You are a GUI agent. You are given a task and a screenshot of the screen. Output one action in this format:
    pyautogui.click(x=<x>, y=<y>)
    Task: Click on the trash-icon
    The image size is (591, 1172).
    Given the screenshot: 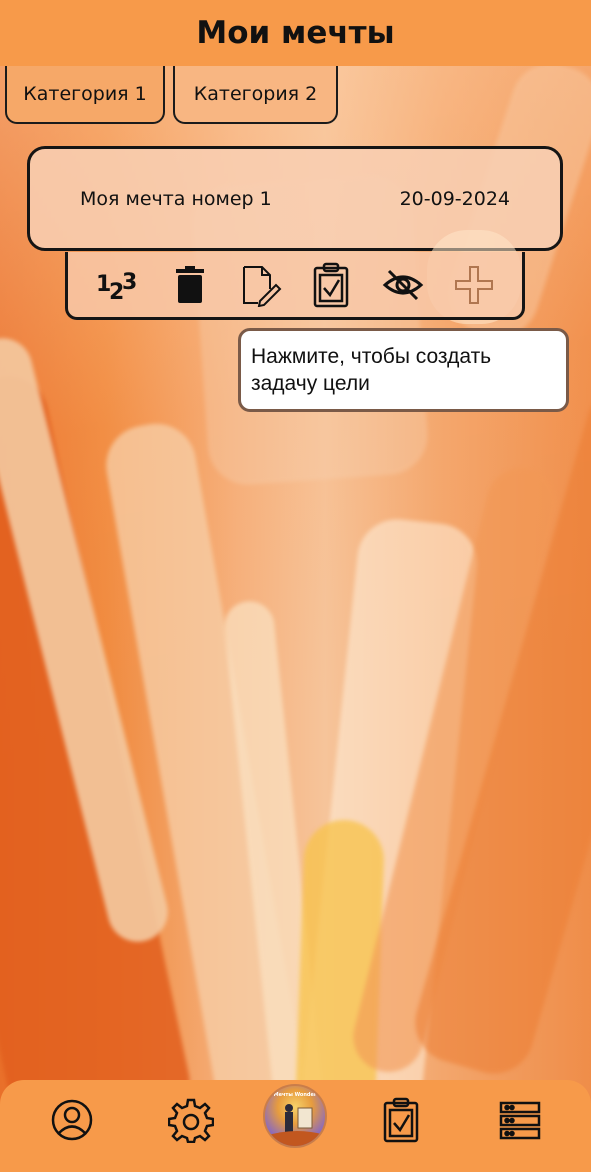 What is the action you would take?
    pyautogui.click(x=190, y=285)
    